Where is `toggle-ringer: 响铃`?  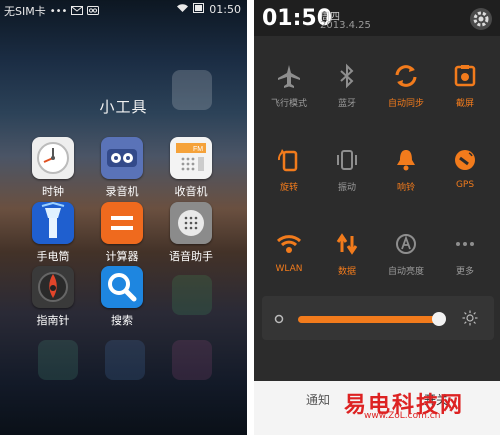
toggle-ringer: 响铃 is located at coordinates (406, 164).